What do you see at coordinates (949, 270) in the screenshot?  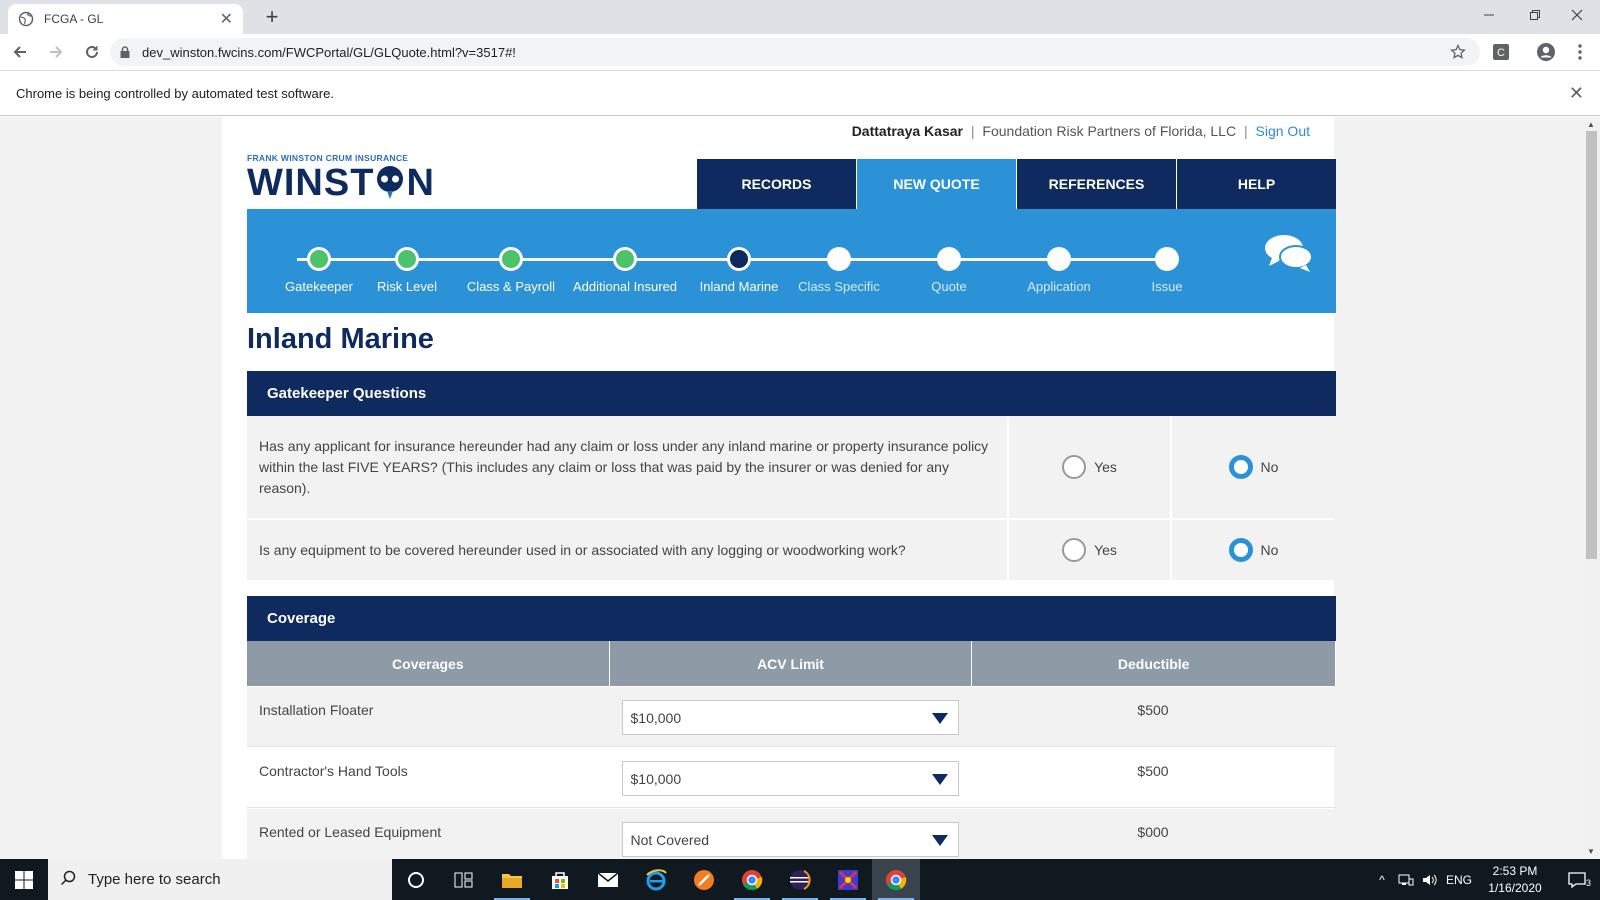 I see `step-quote: Quote` at bounding box center [949, 270].